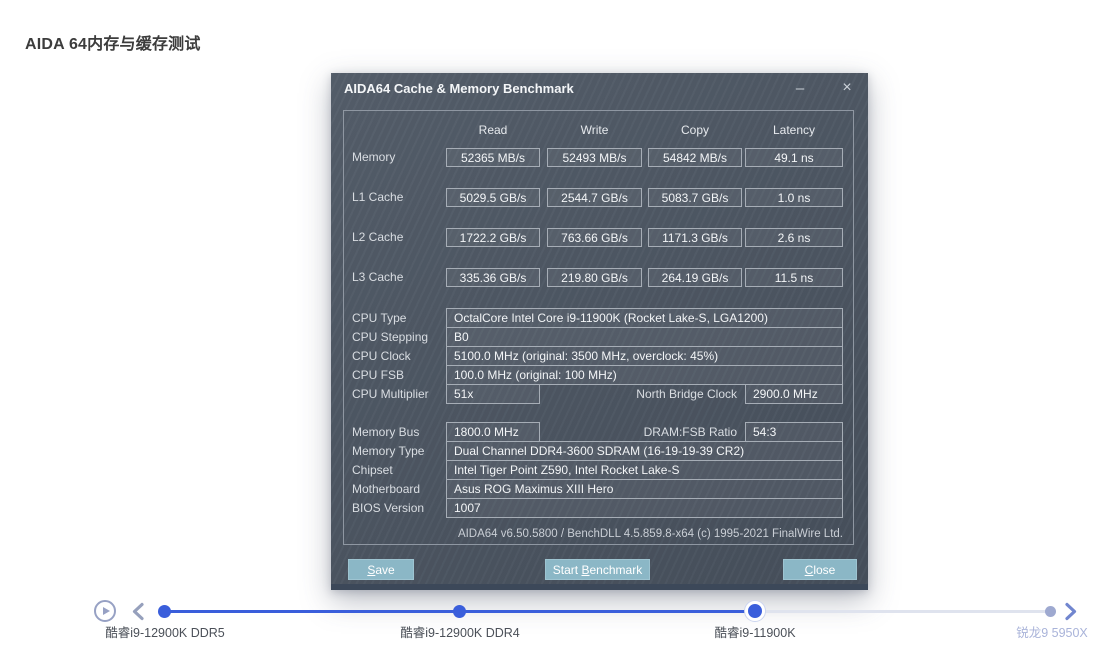 The width and height of the screenshot is (1120, 653). I want to click on bench-value: 219.80 GB/s, so click(594, 277).